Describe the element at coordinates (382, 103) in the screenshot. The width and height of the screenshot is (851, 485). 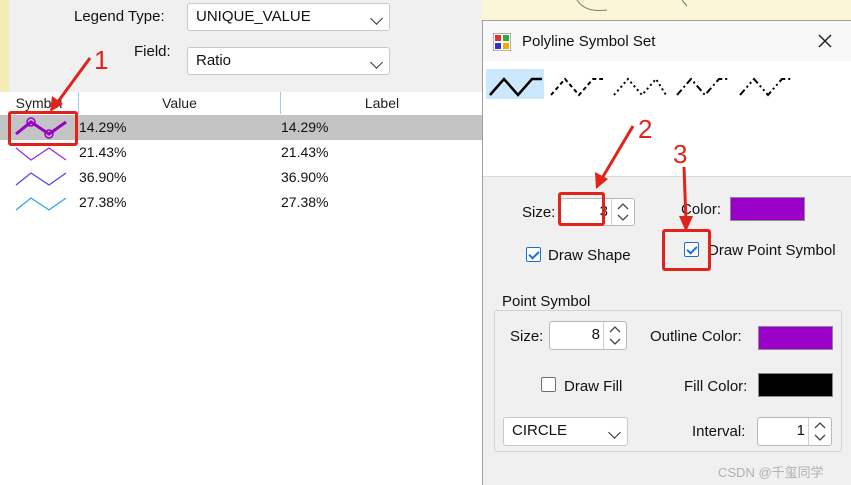
I see `column-header-label: Label` at that location.